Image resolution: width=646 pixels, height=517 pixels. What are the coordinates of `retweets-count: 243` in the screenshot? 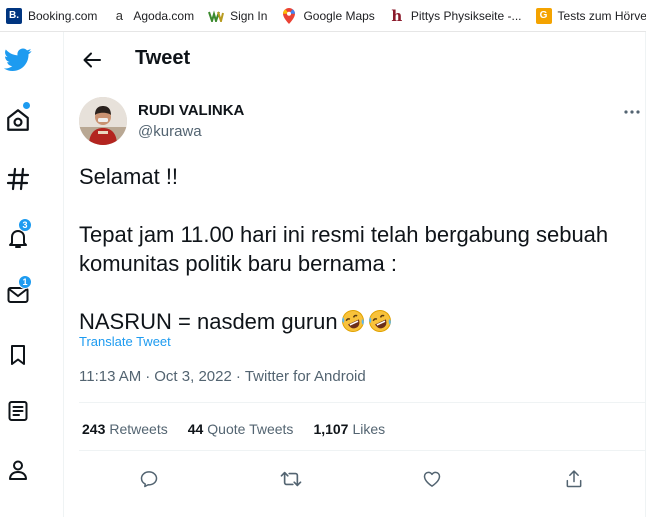 It's located at (94, 429).